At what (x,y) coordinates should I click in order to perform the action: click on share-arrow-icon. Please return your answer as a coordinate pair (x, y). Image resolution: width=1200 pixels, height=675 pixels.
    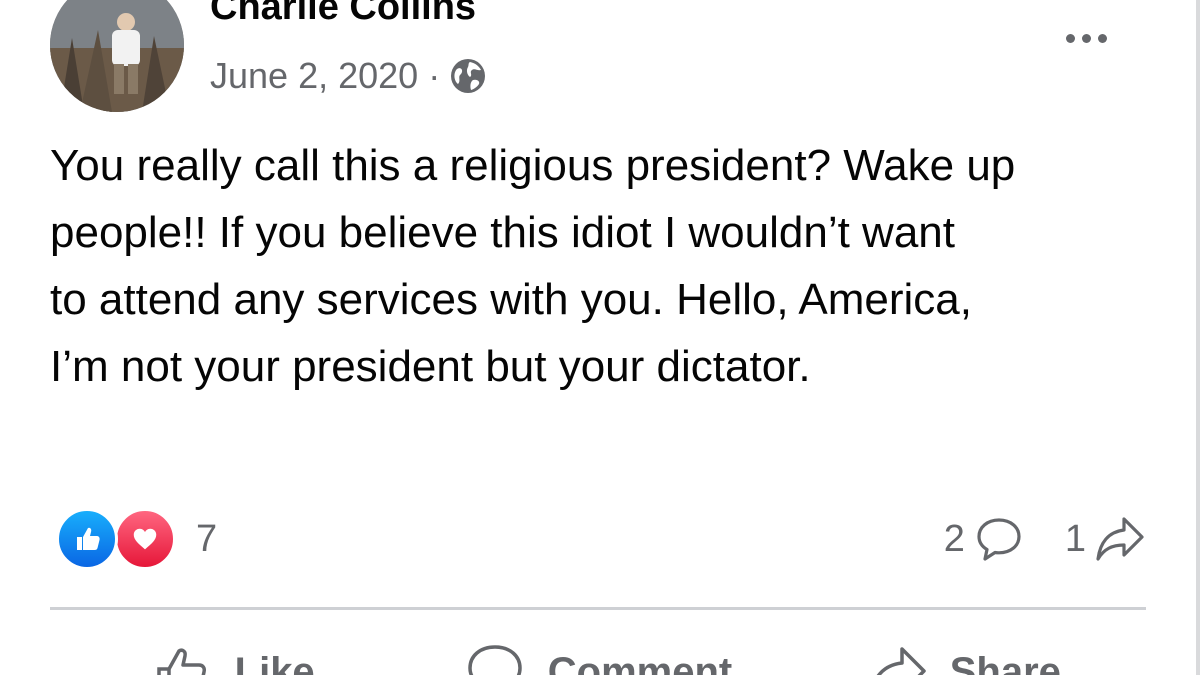
    Looking at the image, I should click on (1120, 539).